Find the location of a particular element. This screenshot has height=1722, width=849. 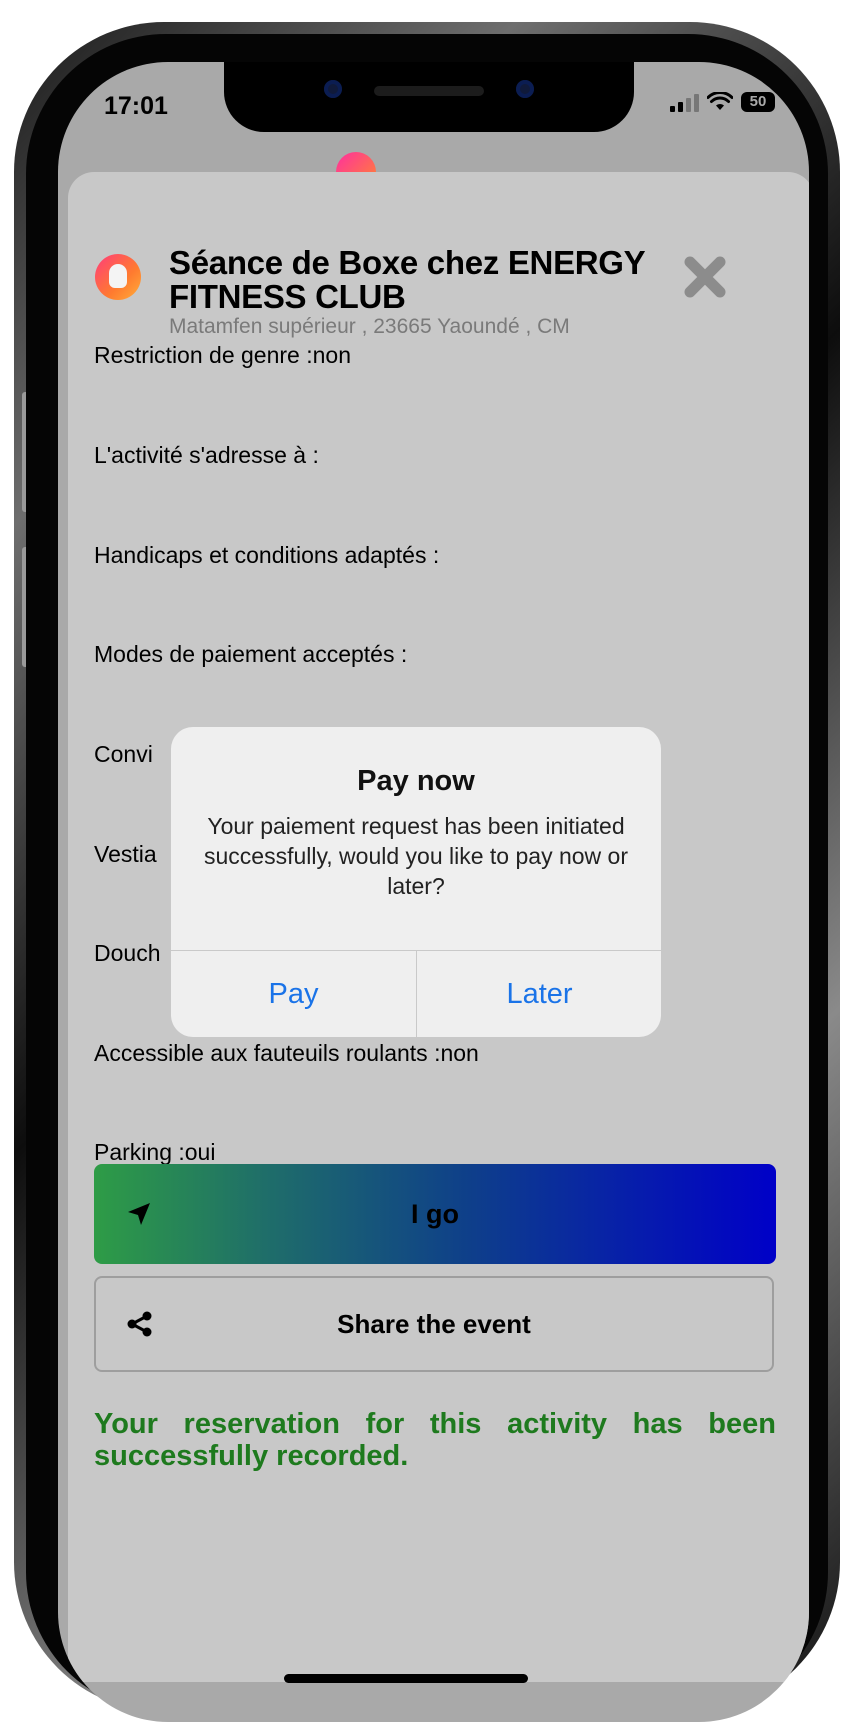

i-go-label: I go is located at coordinates (435, 1213).